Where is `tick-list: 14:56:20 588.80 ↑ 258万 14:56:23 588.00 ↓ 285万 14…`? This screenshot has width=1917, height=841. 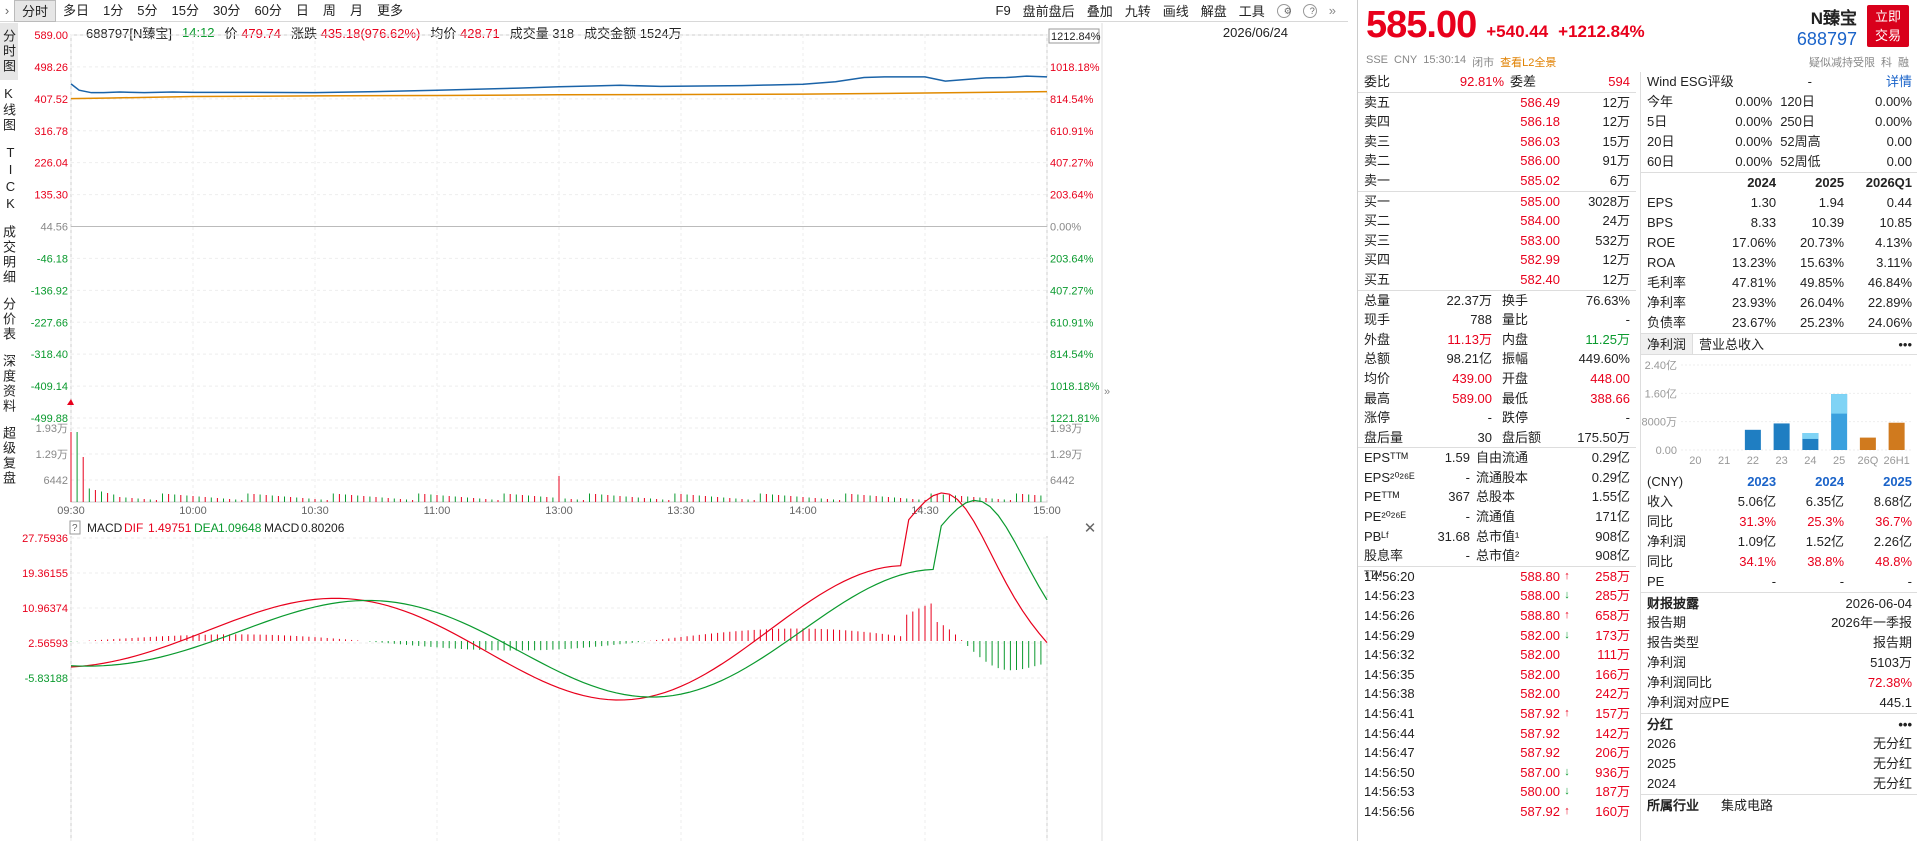 tick-list: 14:56:20 588.80 ↑ 258万 14:56:23 588.00 ↓ 285万 14… is located at coordinates (1497, 693).